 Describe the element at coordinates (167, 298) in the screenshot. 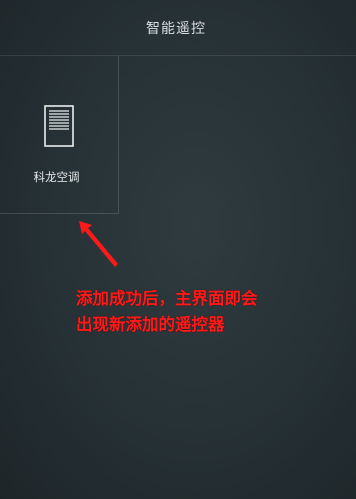

I see `annotation-line-1: 添加成功后，主界面即会` at that location.